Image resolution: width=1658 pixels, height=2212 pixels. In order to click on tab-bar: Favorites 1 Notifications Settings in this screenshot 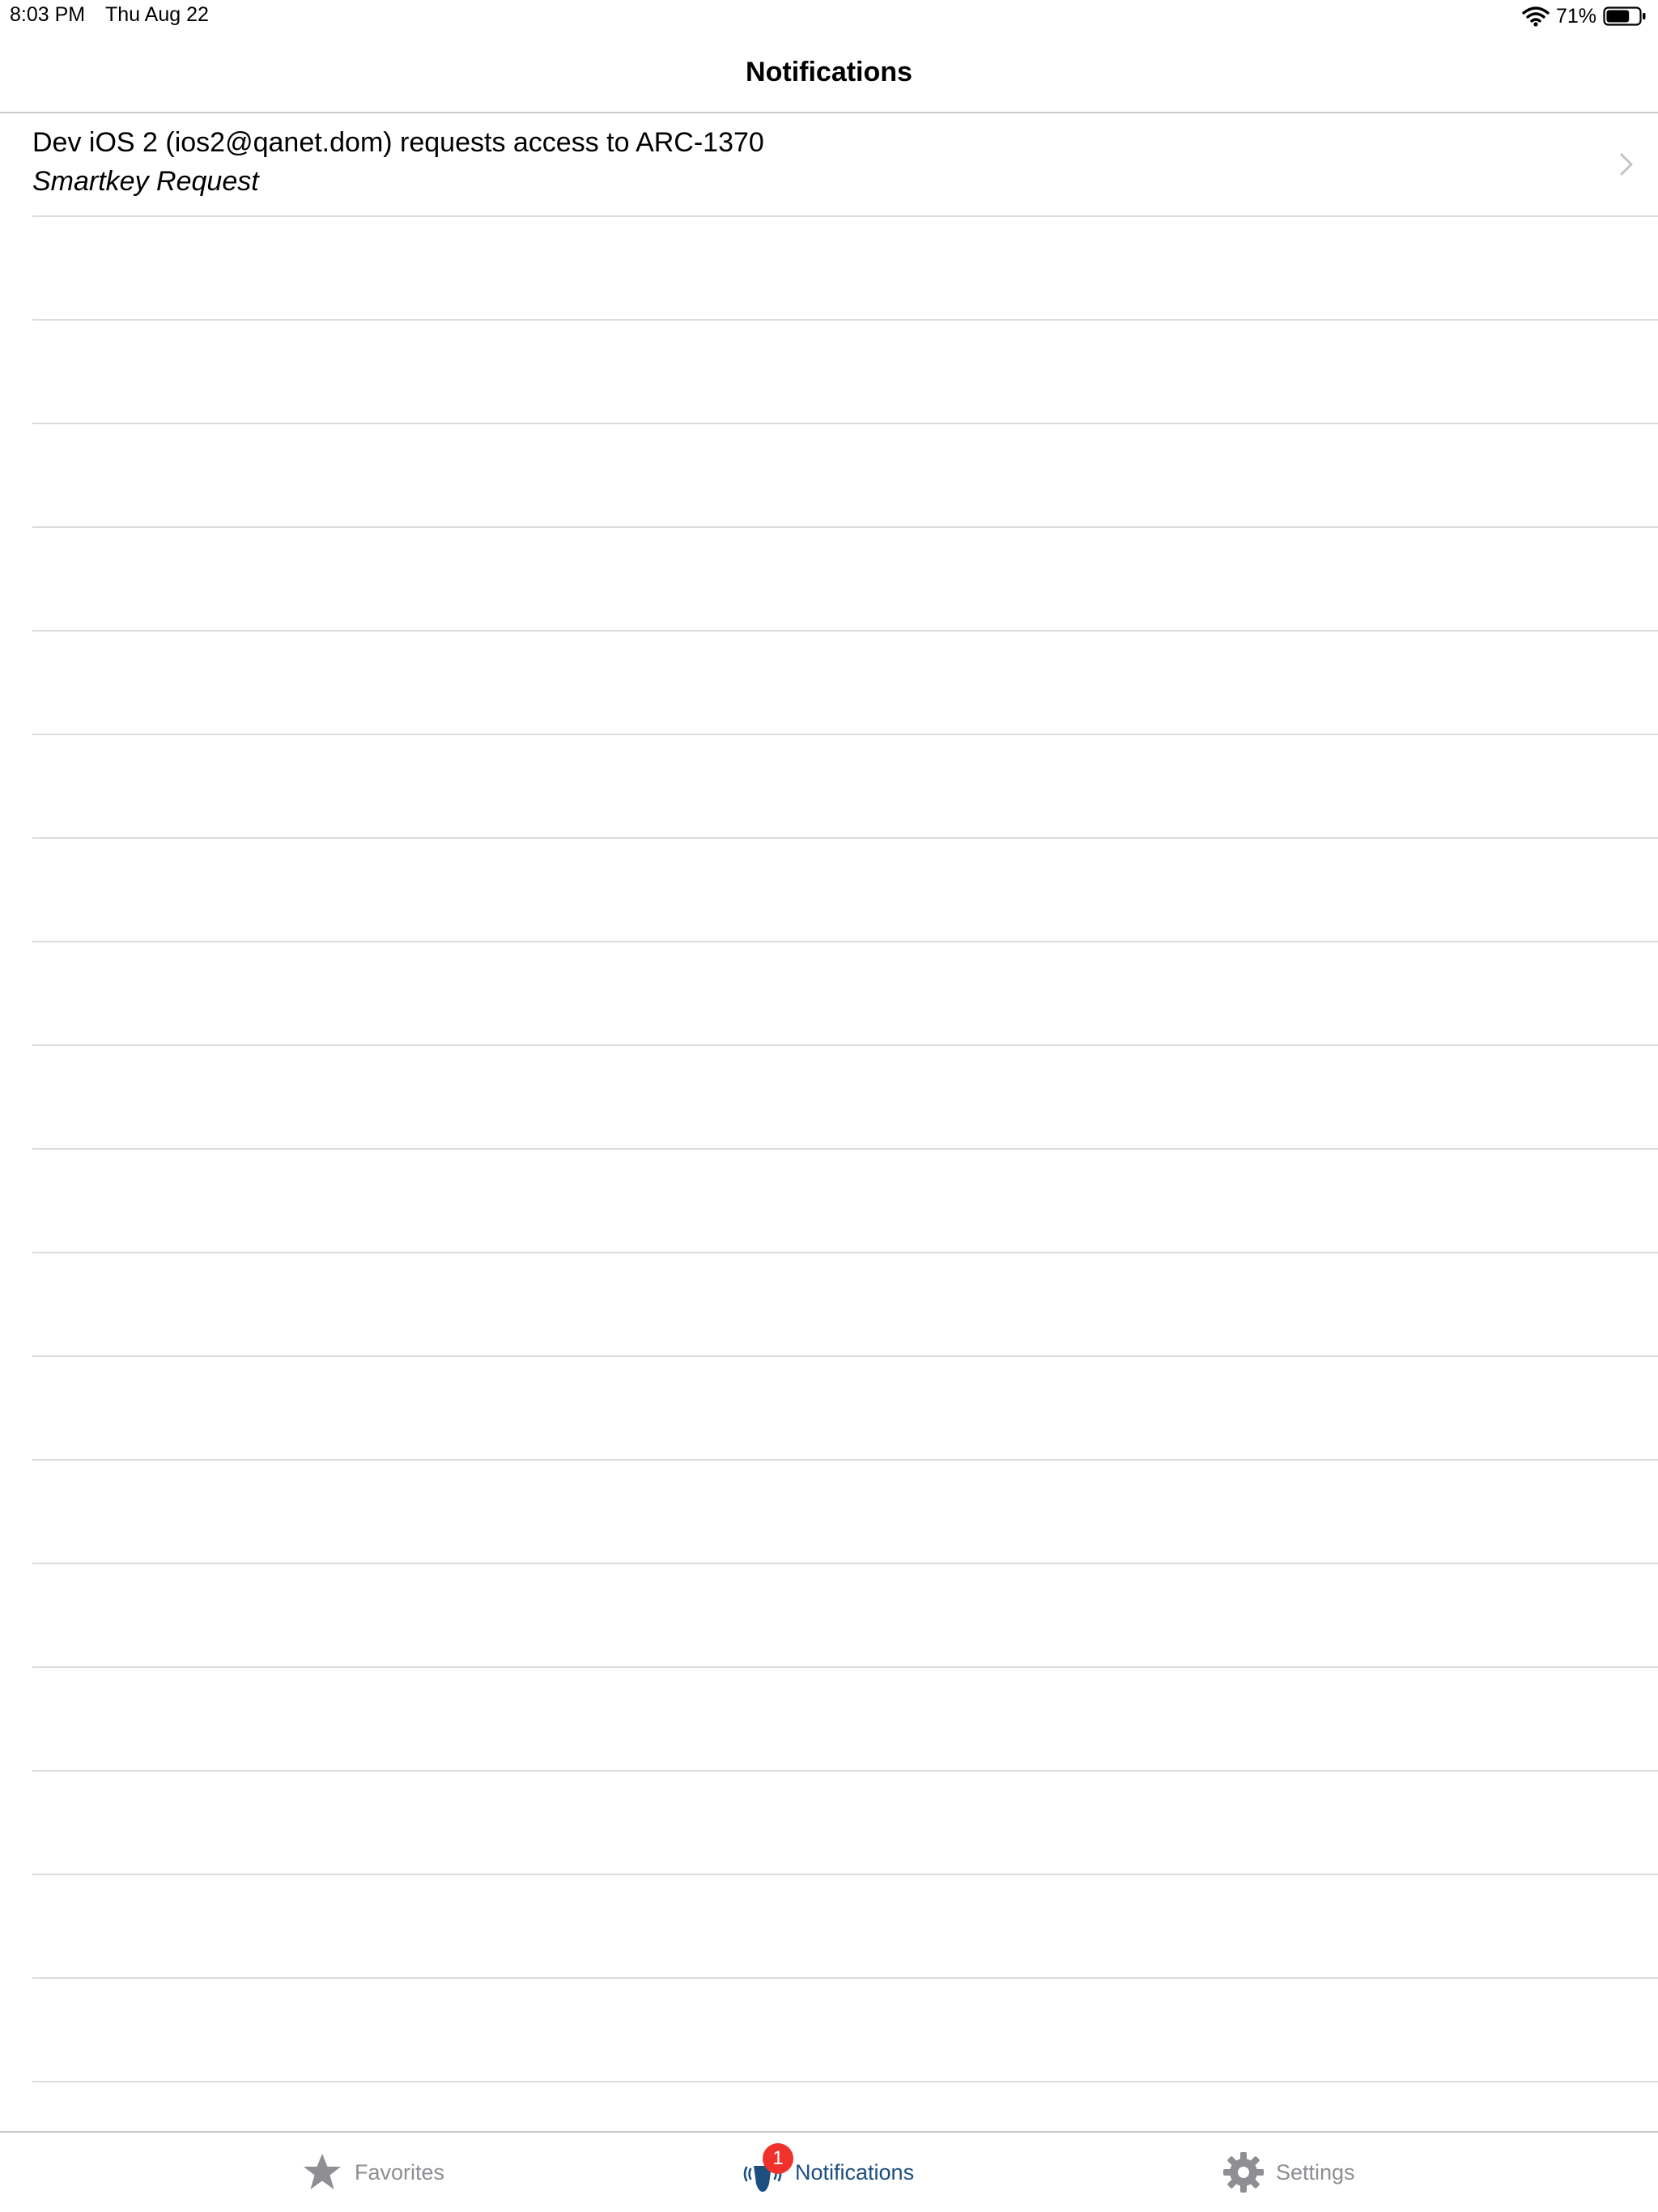, I will do `click(829, 2171)`.